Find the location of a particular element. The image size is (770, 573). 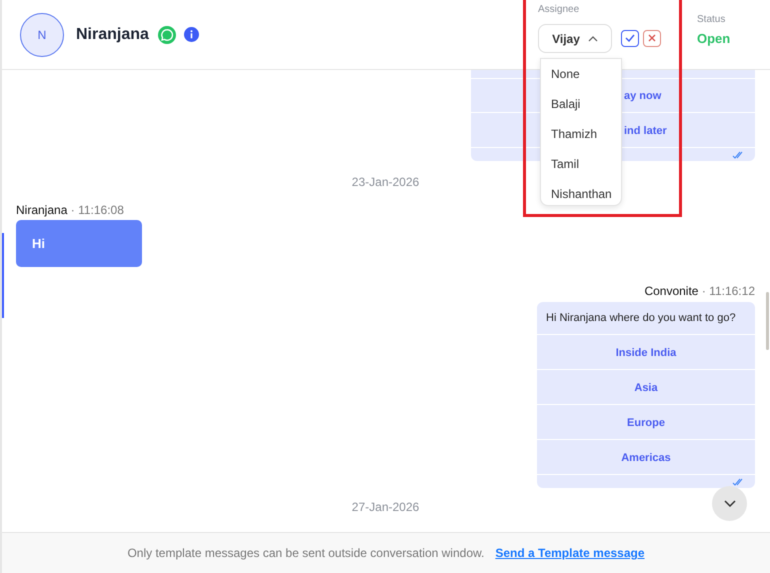

message-meta: Convonite · 11:16:12 is located at coordinates (699, 291).